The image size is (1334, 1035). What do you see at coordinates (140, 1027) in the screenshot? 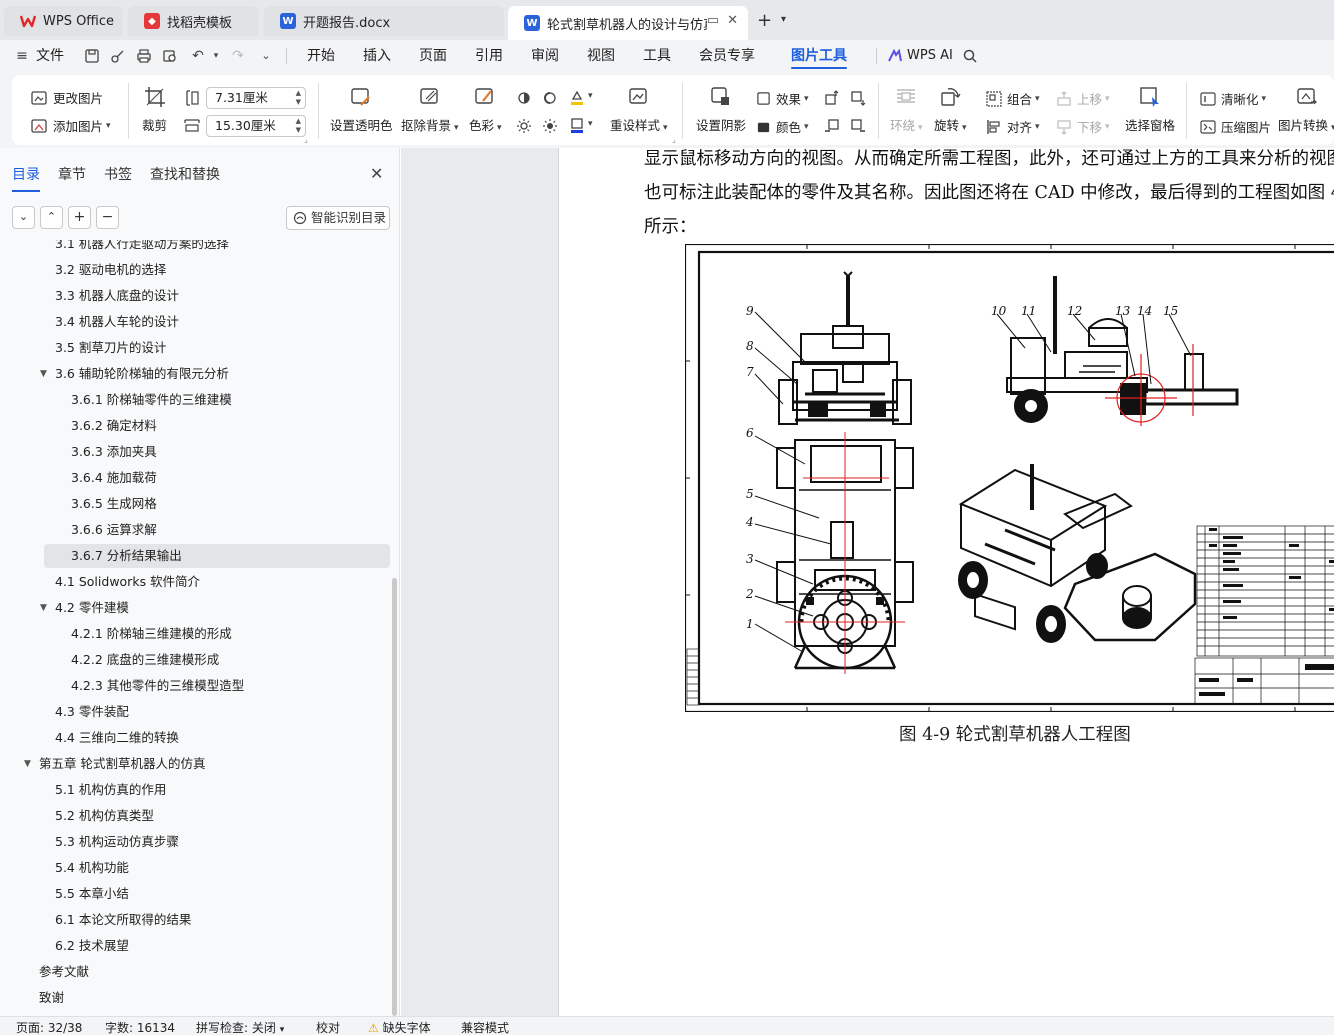
I see `word-count: 字数: 16134` at bounding box center [140, 1027].